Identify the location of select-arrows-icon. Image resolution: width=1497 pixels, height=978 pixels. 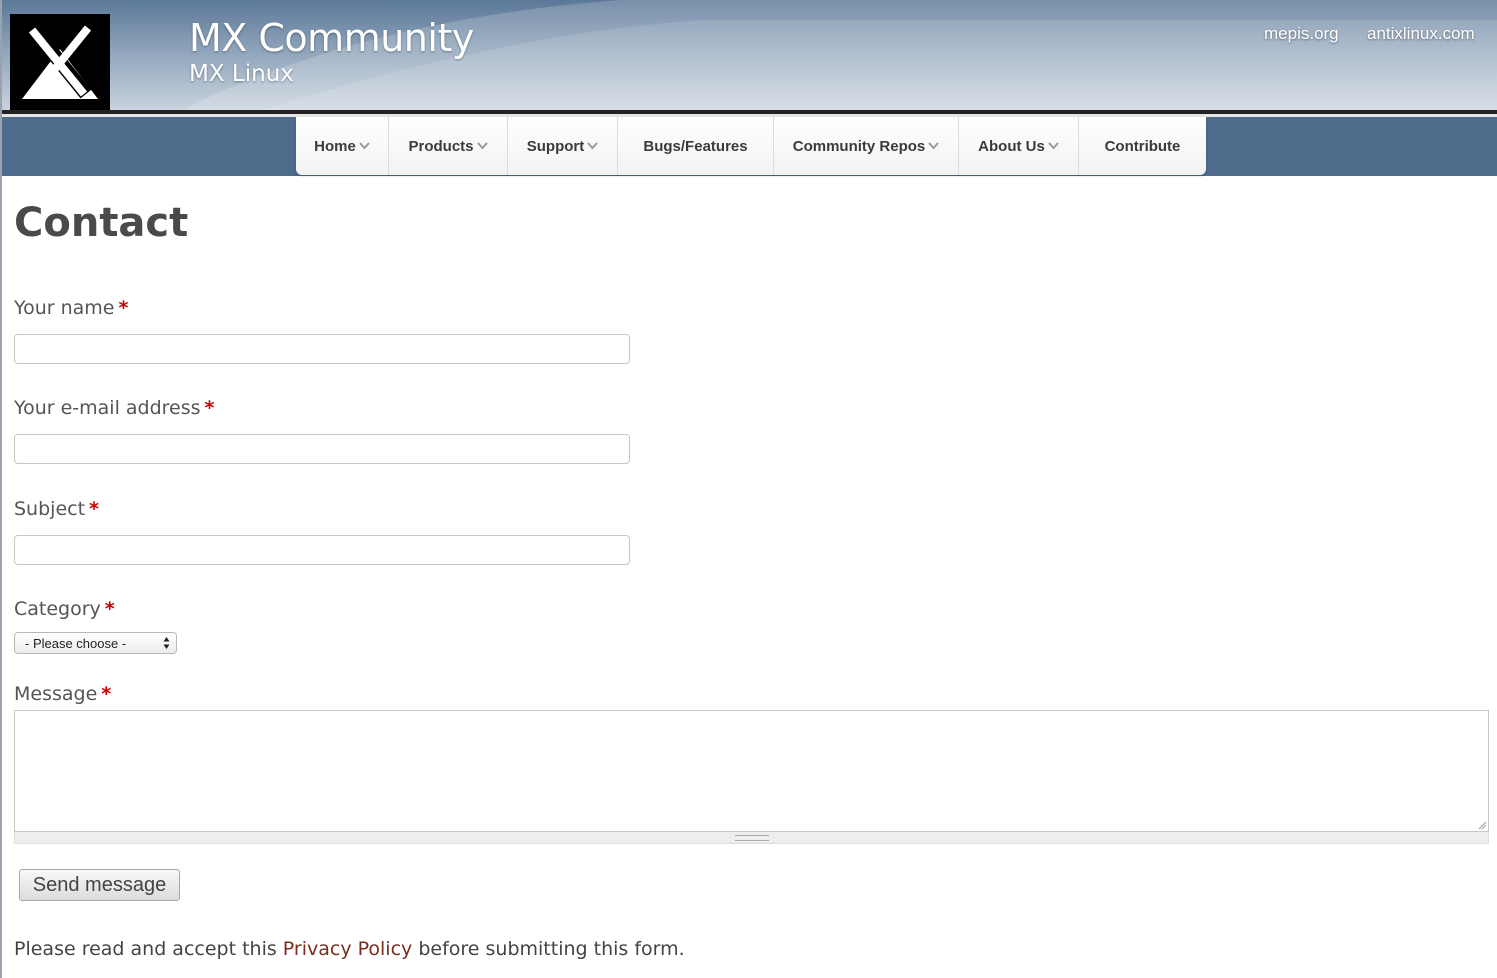
(166, 643).